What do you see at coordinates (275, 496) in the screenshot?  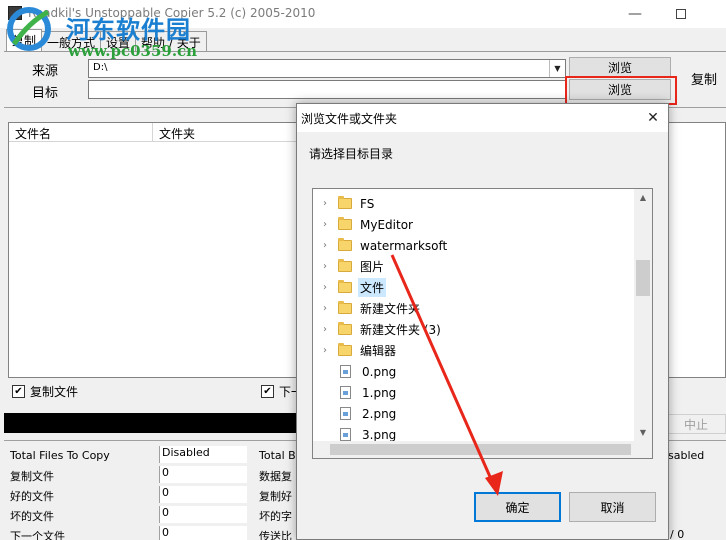 I see `stat-label: 复制好` at bounding box center [275, 496].